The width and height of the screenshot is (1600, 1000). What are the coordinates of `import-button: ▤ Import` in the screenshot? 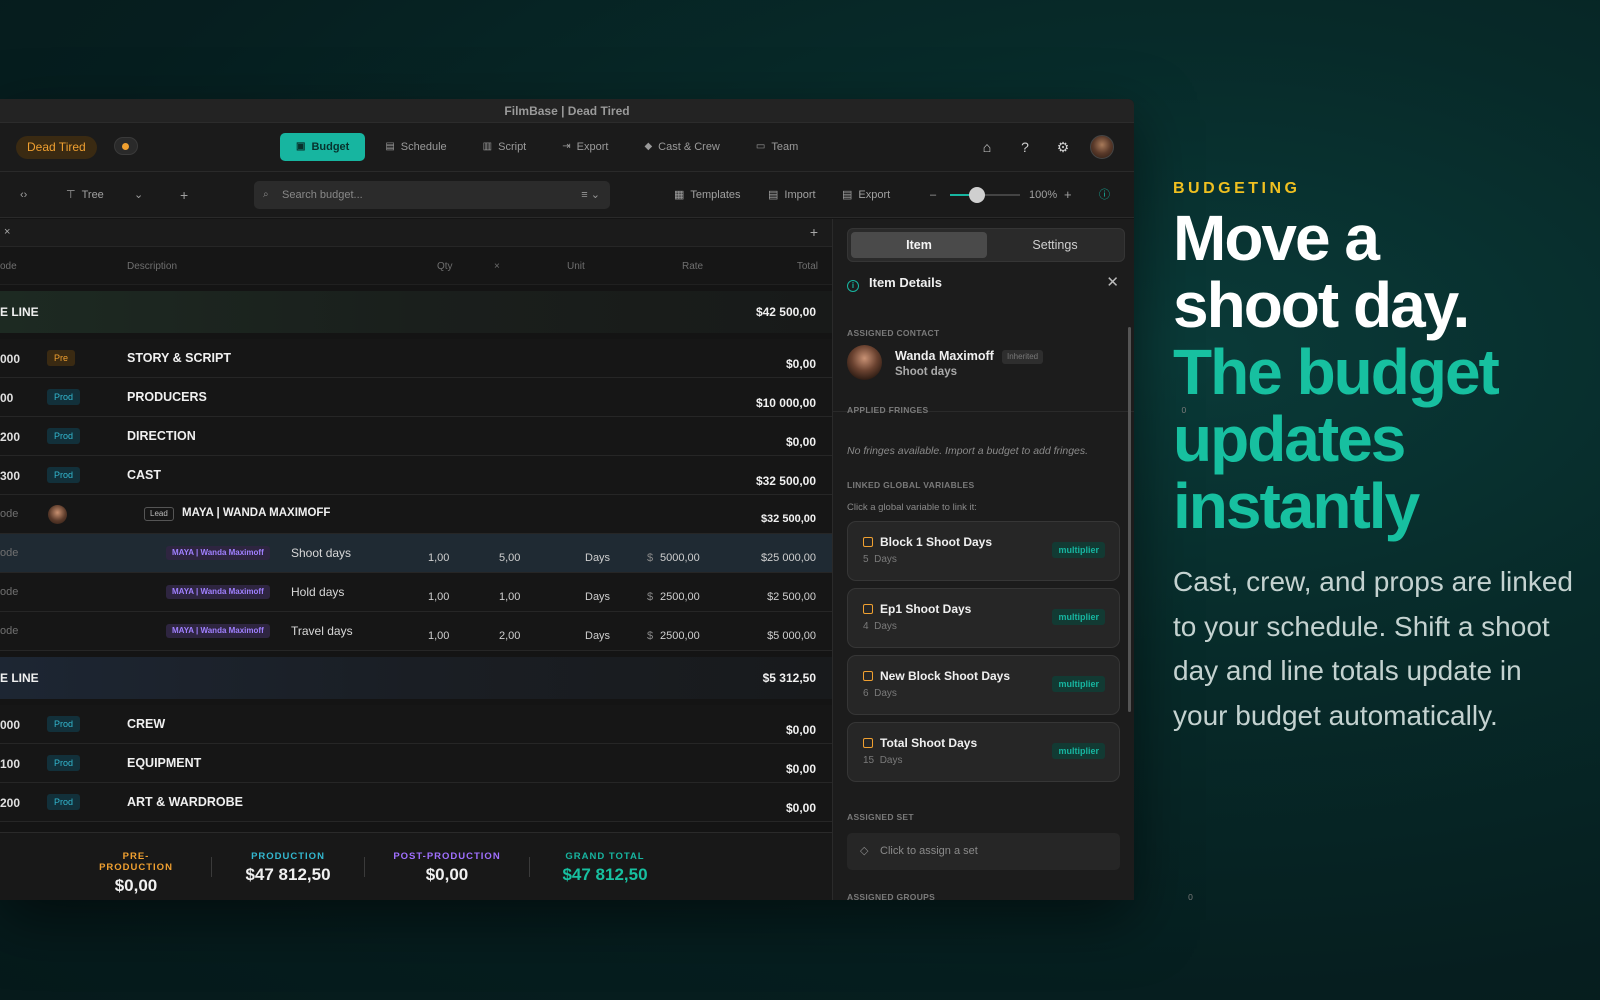 It's located at (792, 195).